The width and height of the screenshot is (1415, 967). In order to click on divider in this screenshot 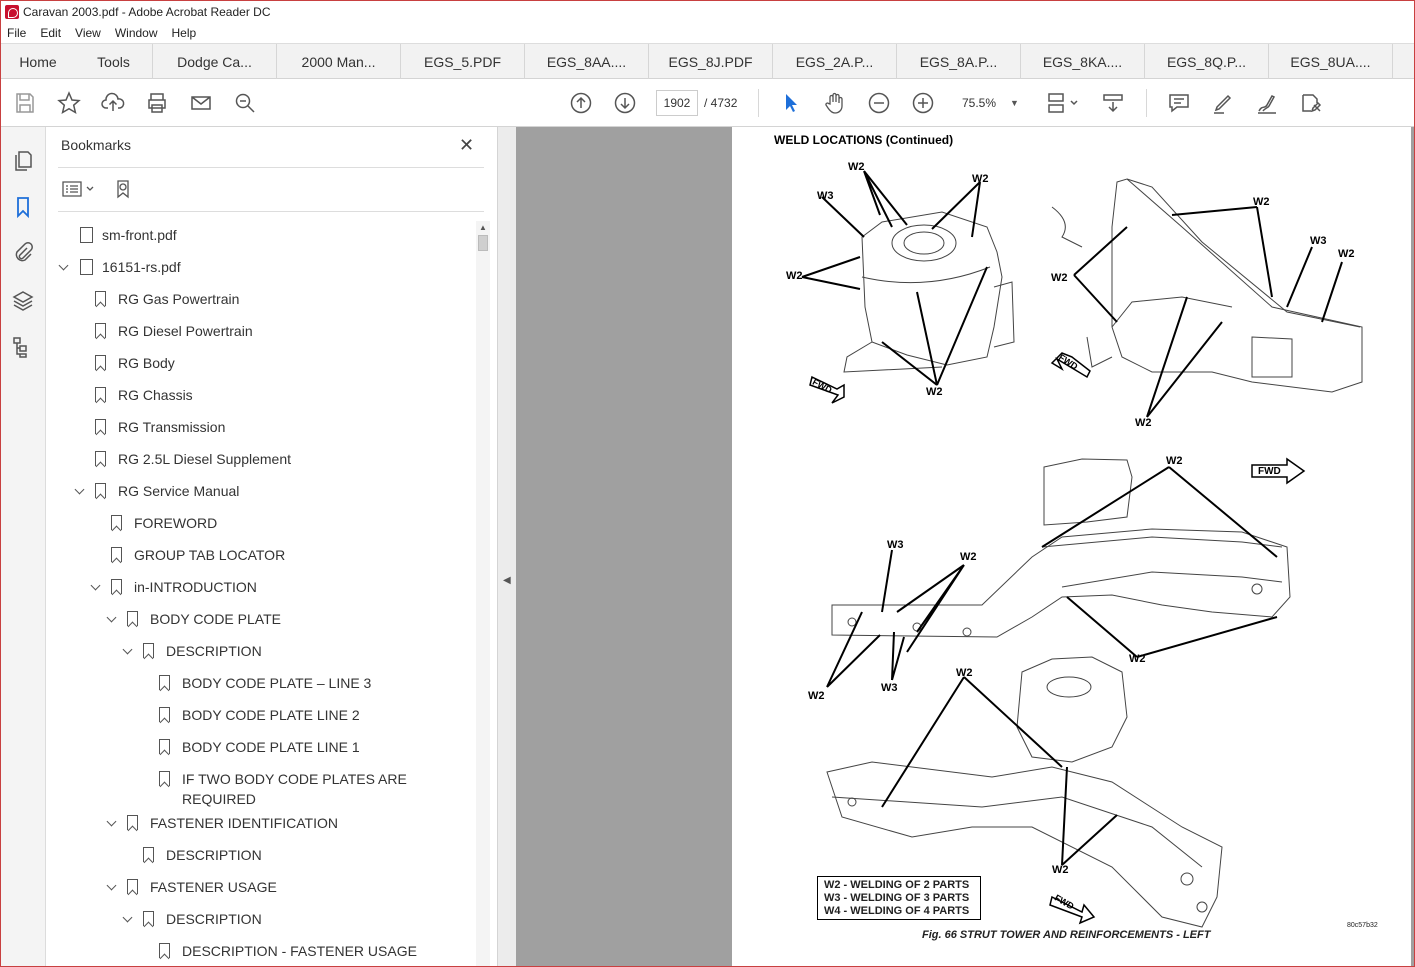, I will do `click(271, 167)`.